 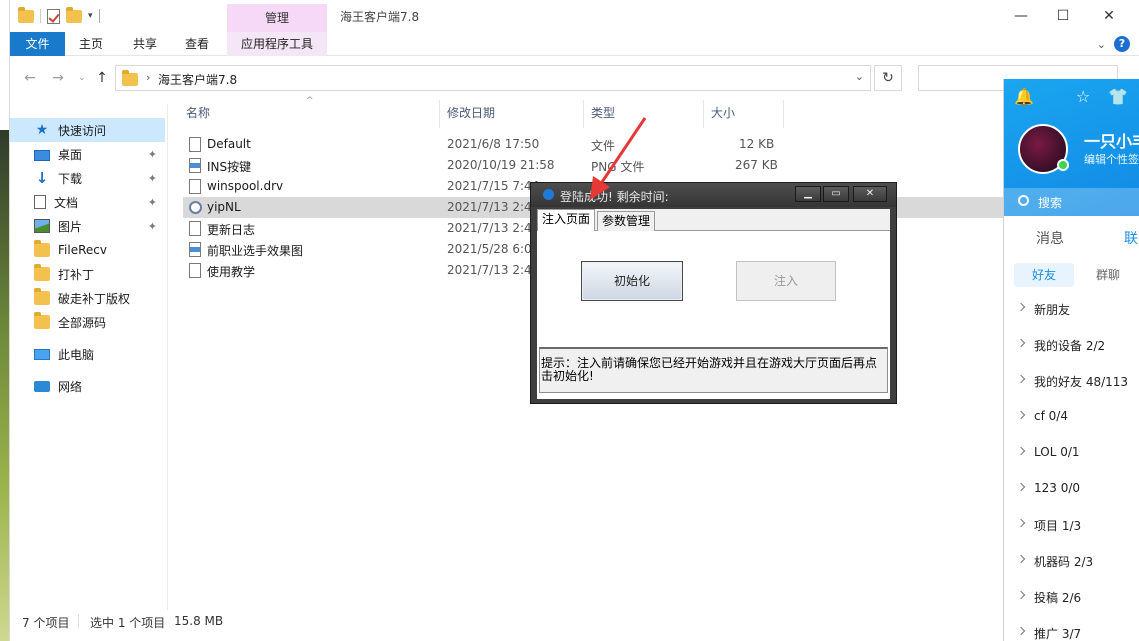 What do you see at coordinates (632, 281) in the screenshot?
I see `initialize-button: 初始化` at bounding box center [632, 281].